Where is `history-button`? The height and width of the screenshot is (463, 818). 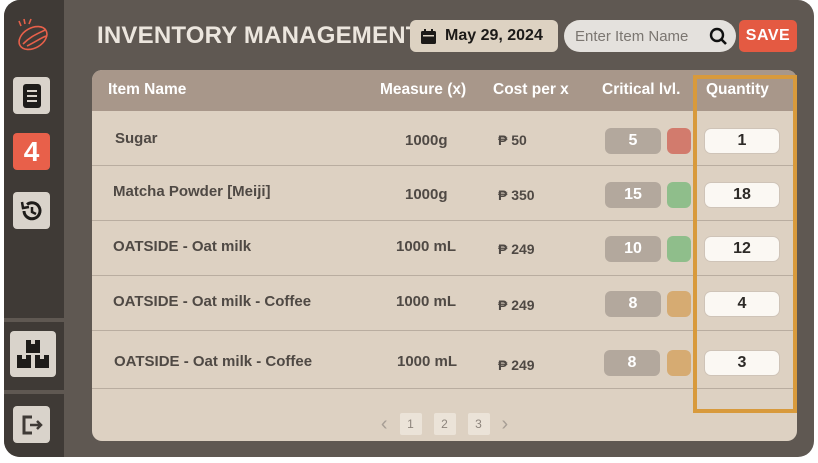 history-button is located at coordinates (31, 210).